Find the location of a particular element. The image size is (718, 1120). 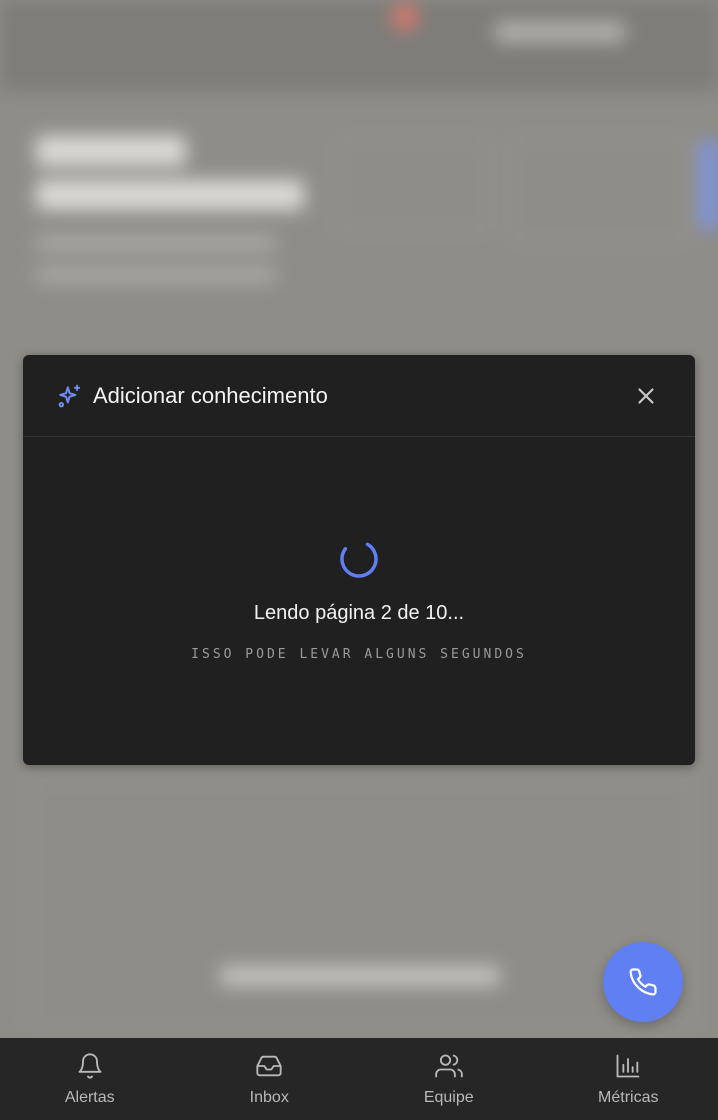

bar-chart-icon is located at coordinates (628, 1066).